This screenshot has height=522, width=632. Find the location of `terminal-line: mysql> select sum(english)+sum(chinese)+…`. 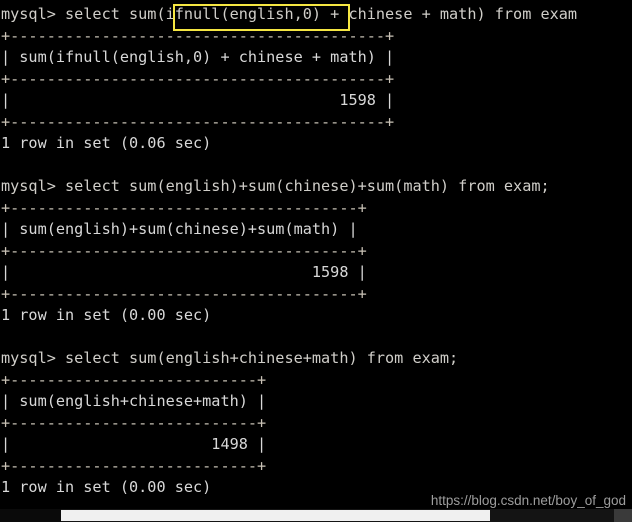

terminal-line: mysql> select sum(english)+sum(chinese)+… is located at coordinates (275, 186).